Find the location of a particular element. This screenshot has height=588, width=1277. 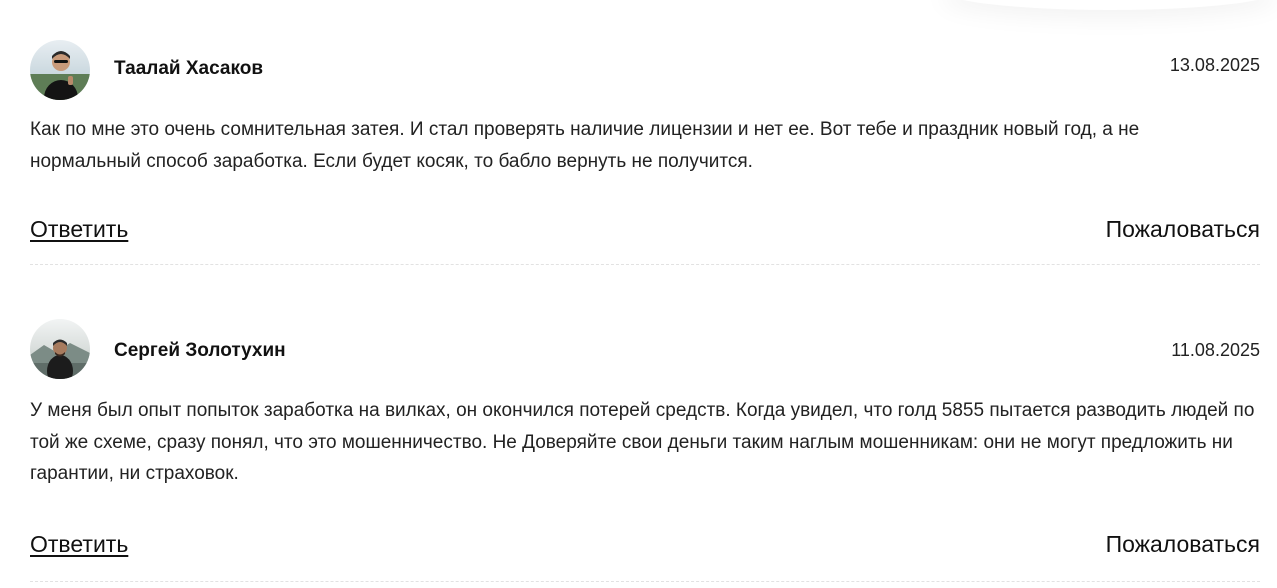

comment-date: 13.08.2025 is located at coordinates (1214, 65).